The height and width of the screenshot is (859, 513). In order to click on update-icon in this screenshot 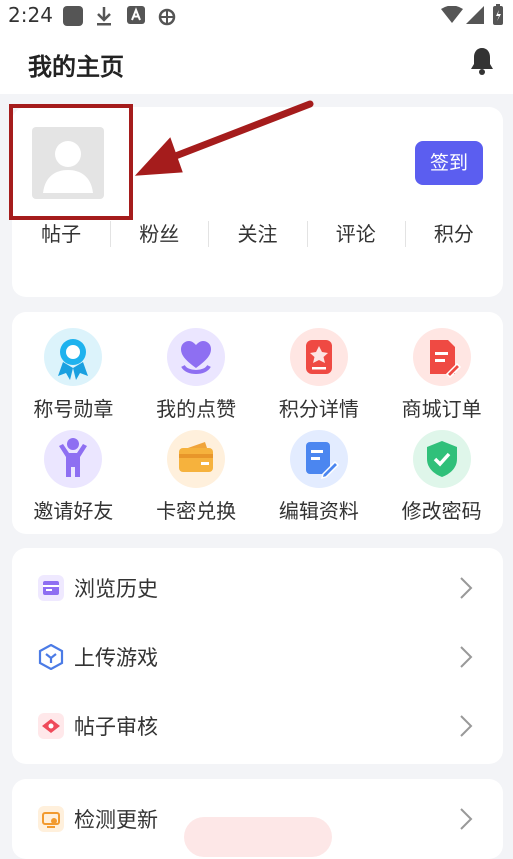, I will do `click(51, 819)`.